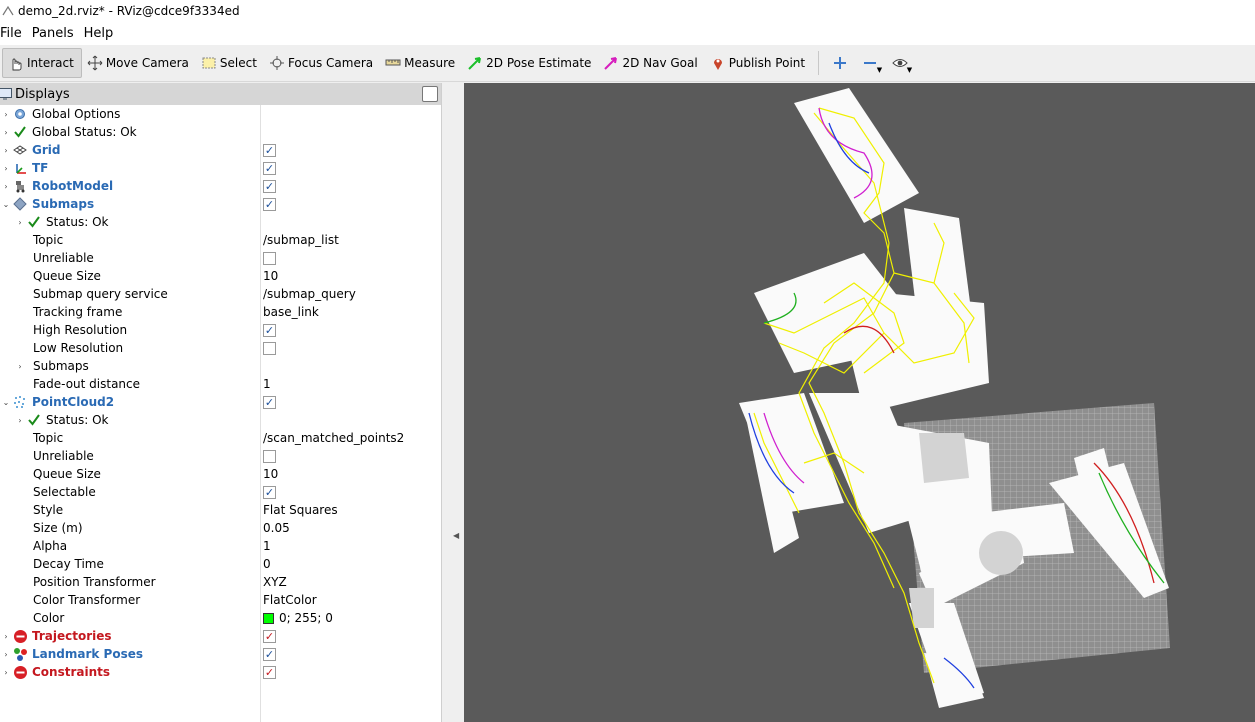 The height and width of the screenshot is (722, 1255). I want to click on low-resolution-checkbox, so click(269, 348).